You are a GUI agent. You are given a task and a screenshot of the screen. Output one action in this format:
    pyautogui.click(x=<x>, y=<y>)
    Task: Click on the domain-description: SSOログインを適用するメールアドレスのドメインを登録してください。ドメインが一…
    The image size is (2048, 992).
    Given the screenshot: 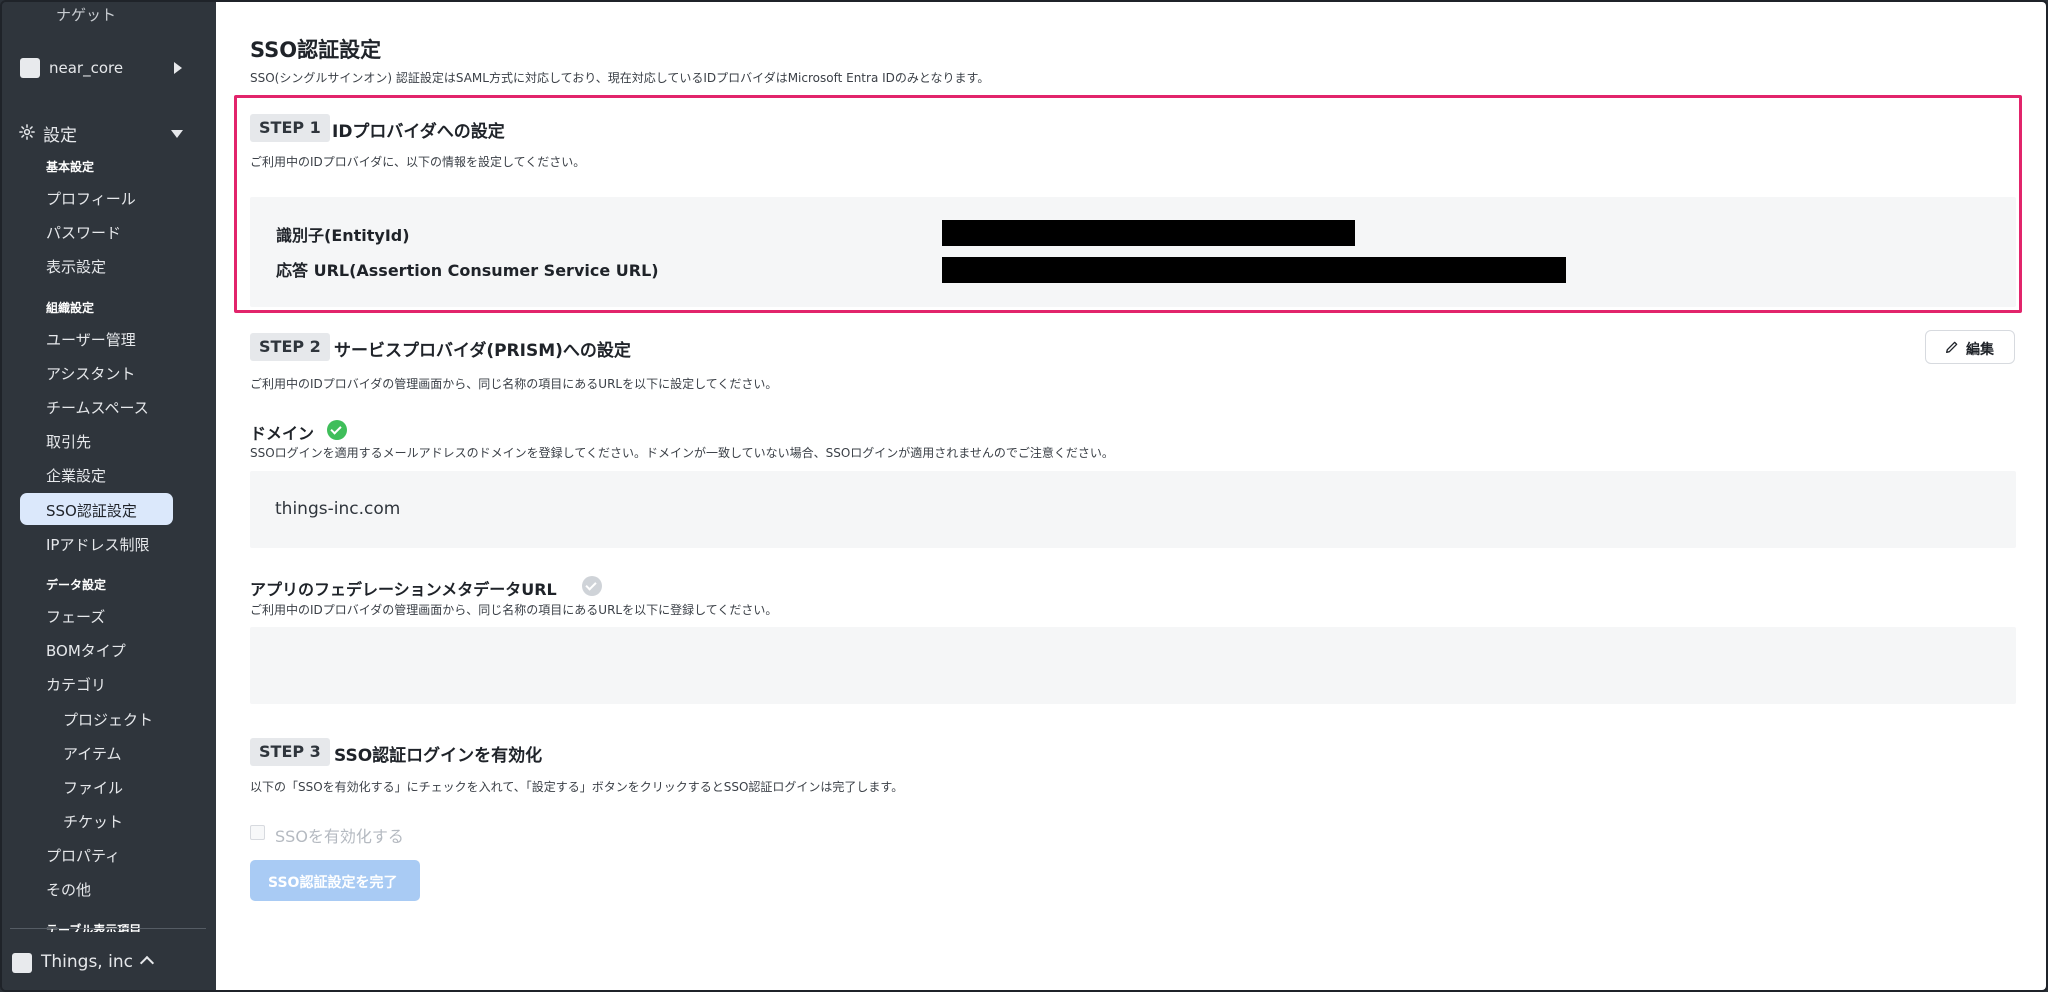 What is the action you would take?
    pyautogui.click(x=682, y=453)
    